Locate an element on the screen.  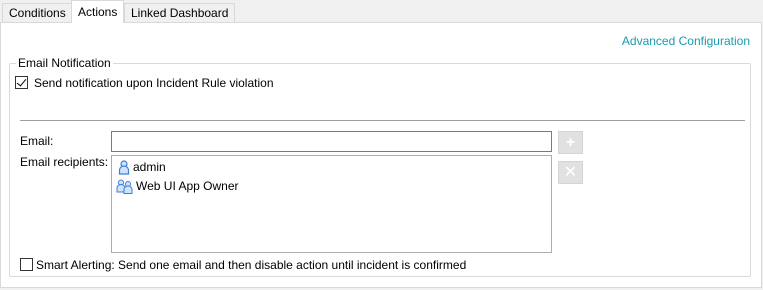
x-icon: ✕ is located at coordinates (570, 172).